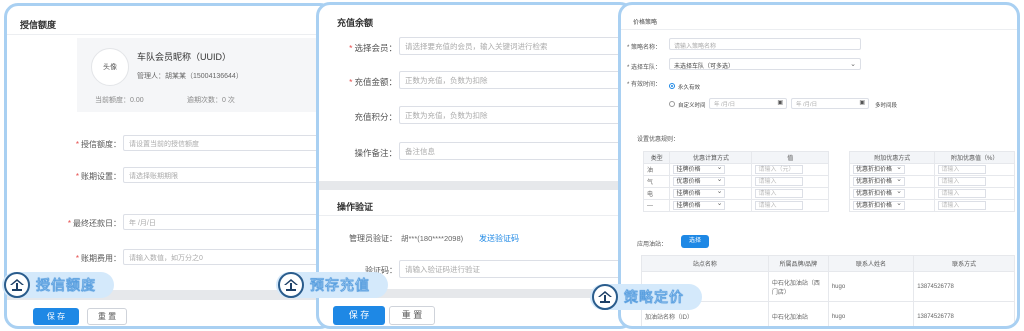 This screenshot has width=1024, height=331. I want to click on credit-feature-badge: 授信额度, so click(58, 285).